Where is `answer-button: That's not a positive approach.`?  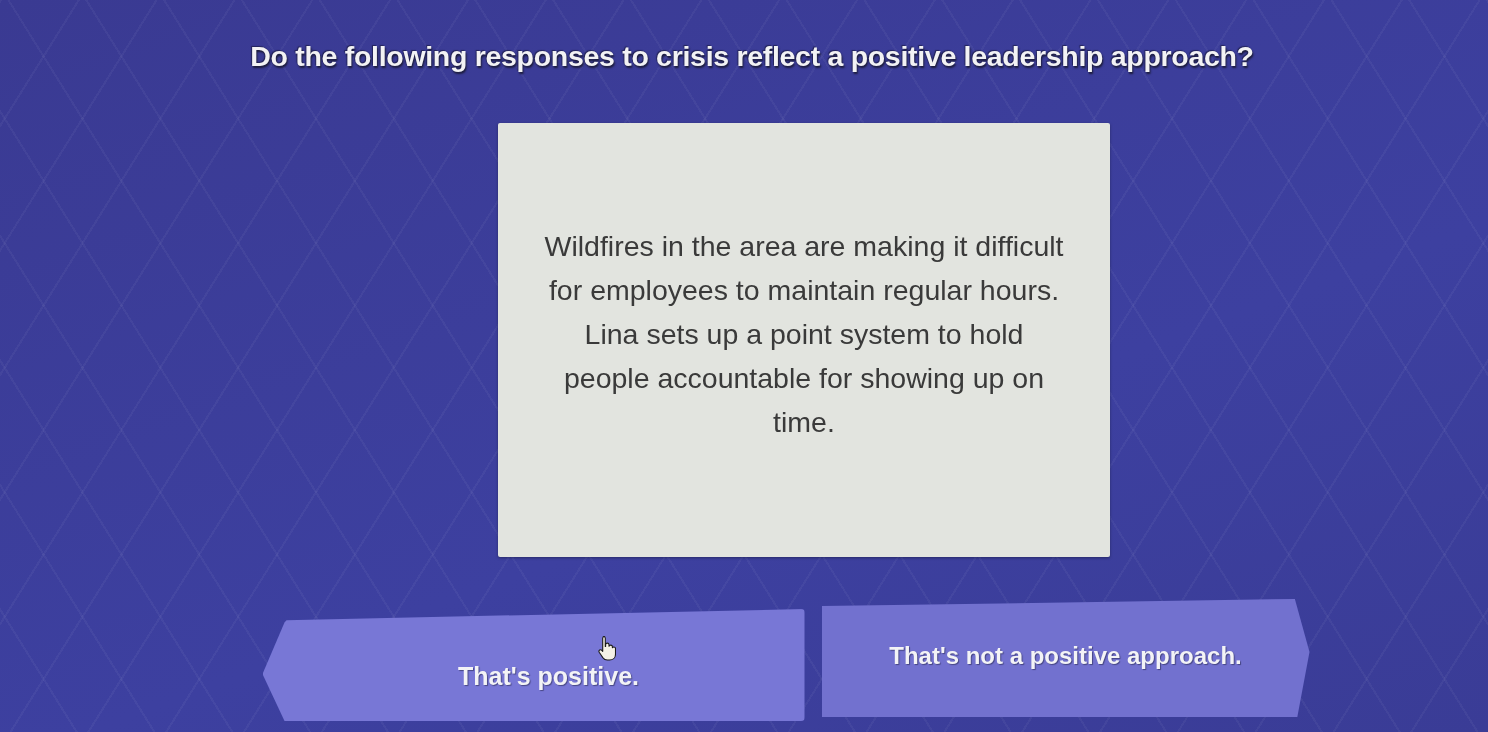
answer-button: That's not a positive approach. is located at coordinates (1065, 658).